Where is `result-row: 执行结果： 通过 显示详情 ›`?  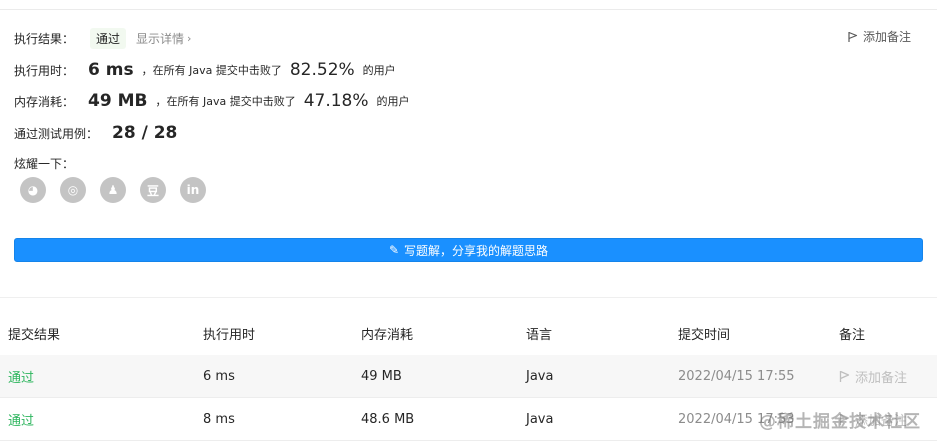 result-row: 执行结果： 通过 显示详情 › is located at coordinates (102, 38).